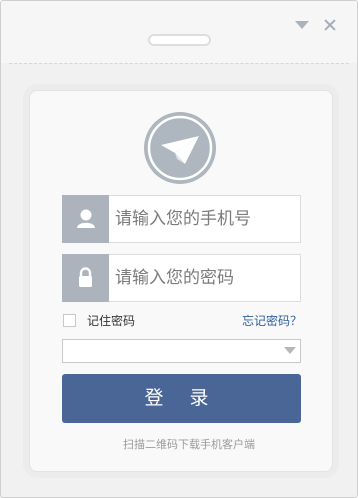 This screenshot has width=358, height=498. I want to click on title-bar, so click(179, 32).